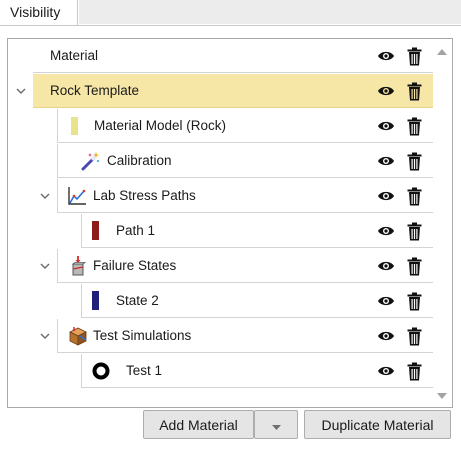 Image resolution: width=461 pixels, height=450 pixels. What do you see at coordinates (246, 336) in the screenshot?
I see `tree-row-test-simulations: Test Simulations` at bounding box center [246, 336].